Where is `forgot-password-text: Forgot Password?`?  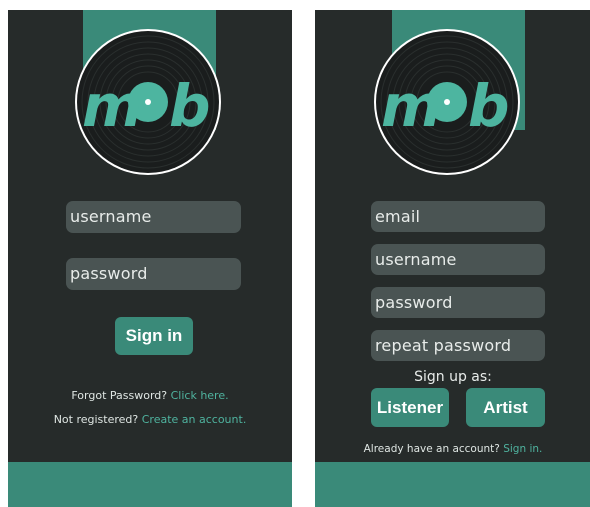
forgot-password-text: Forgot Password? is located at coordinates (119, 395).